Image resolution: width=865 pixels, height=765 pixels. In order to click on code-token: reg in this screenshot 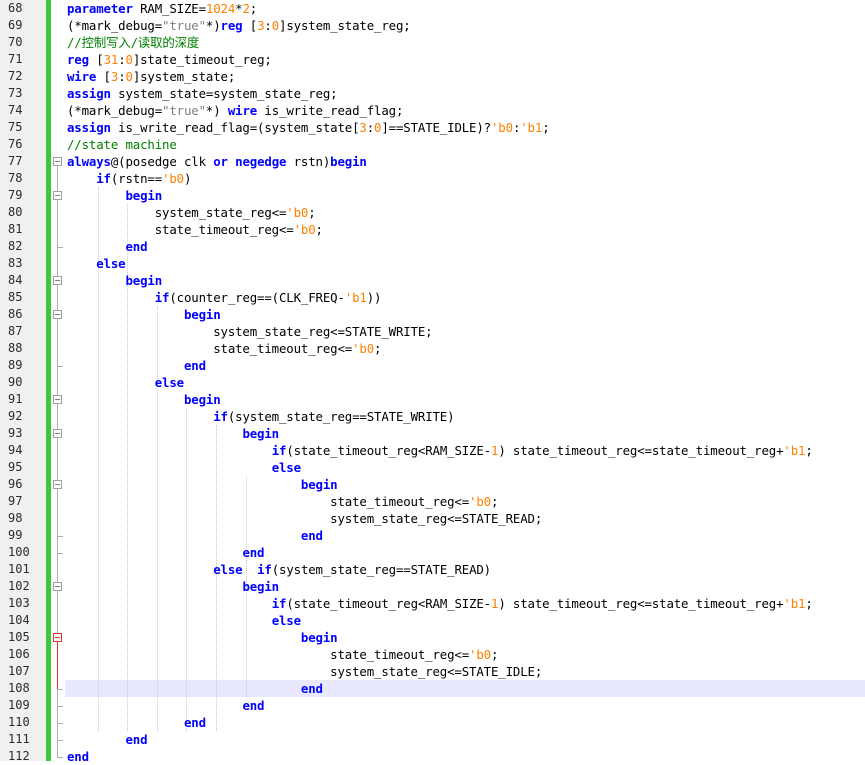, I will do `click(78, 59)`.